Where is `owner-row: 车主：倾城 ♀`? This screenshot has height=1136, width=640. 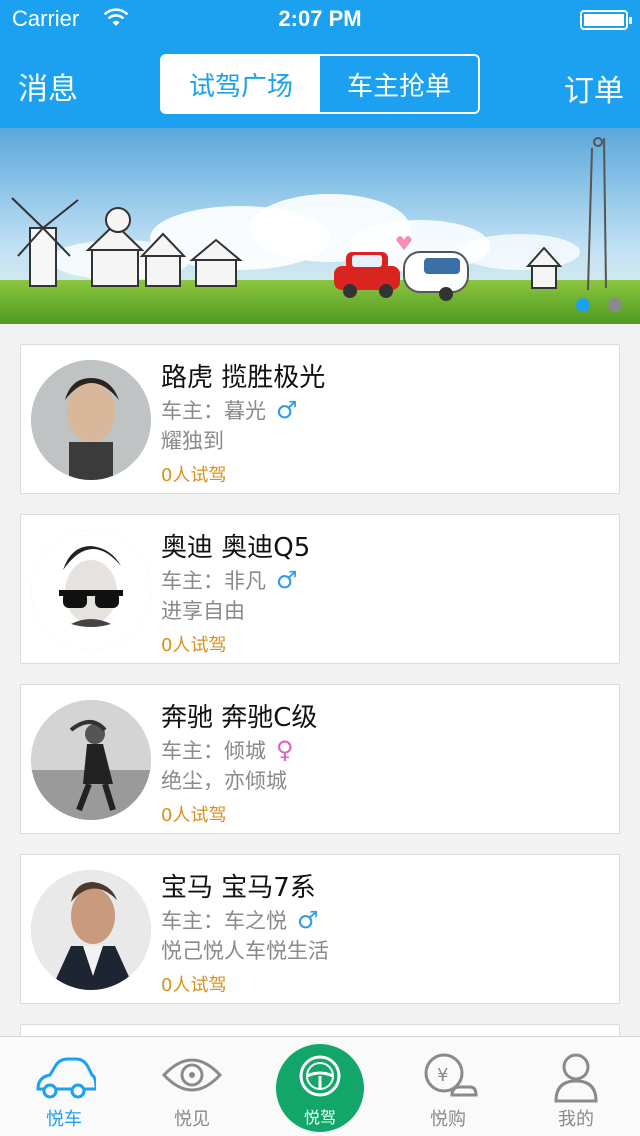
owner-row: 车主：倾城 ♀ is located at coordinates (227, 750).